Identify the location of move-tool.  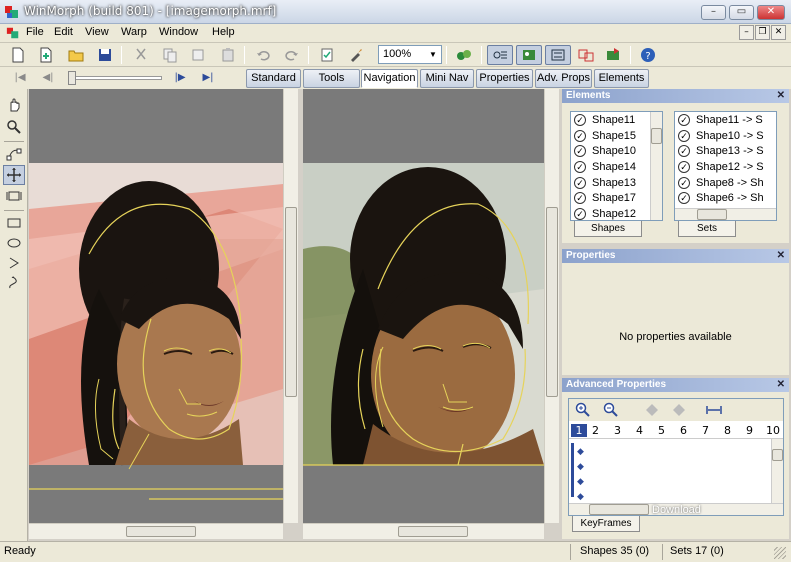
(14, 175).